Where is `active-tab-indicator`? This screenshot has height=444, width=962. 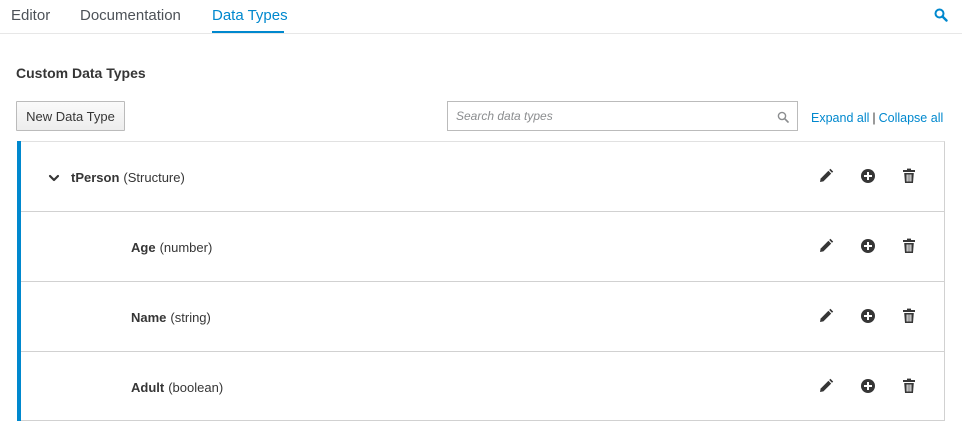 active-tab-indicator is located at coordinates (248, 32).